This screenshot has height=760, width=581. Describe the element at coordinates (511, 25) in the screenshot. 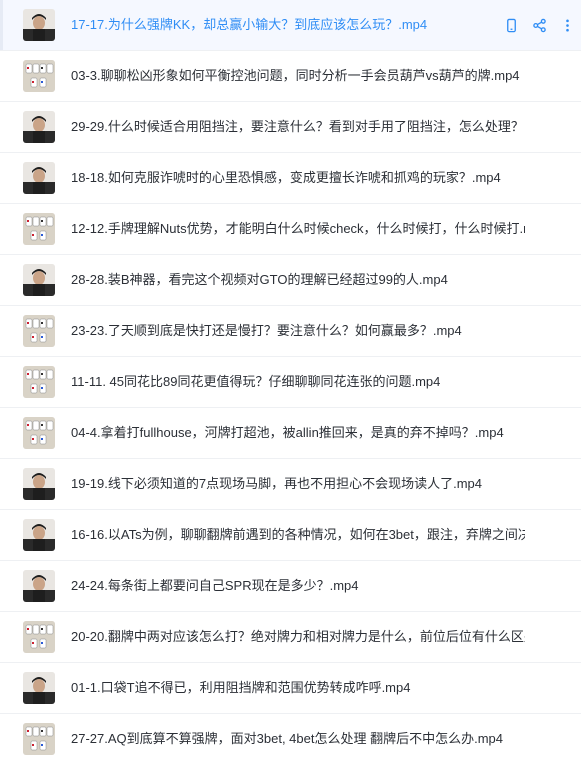

I see `mobile-icon` at that location.